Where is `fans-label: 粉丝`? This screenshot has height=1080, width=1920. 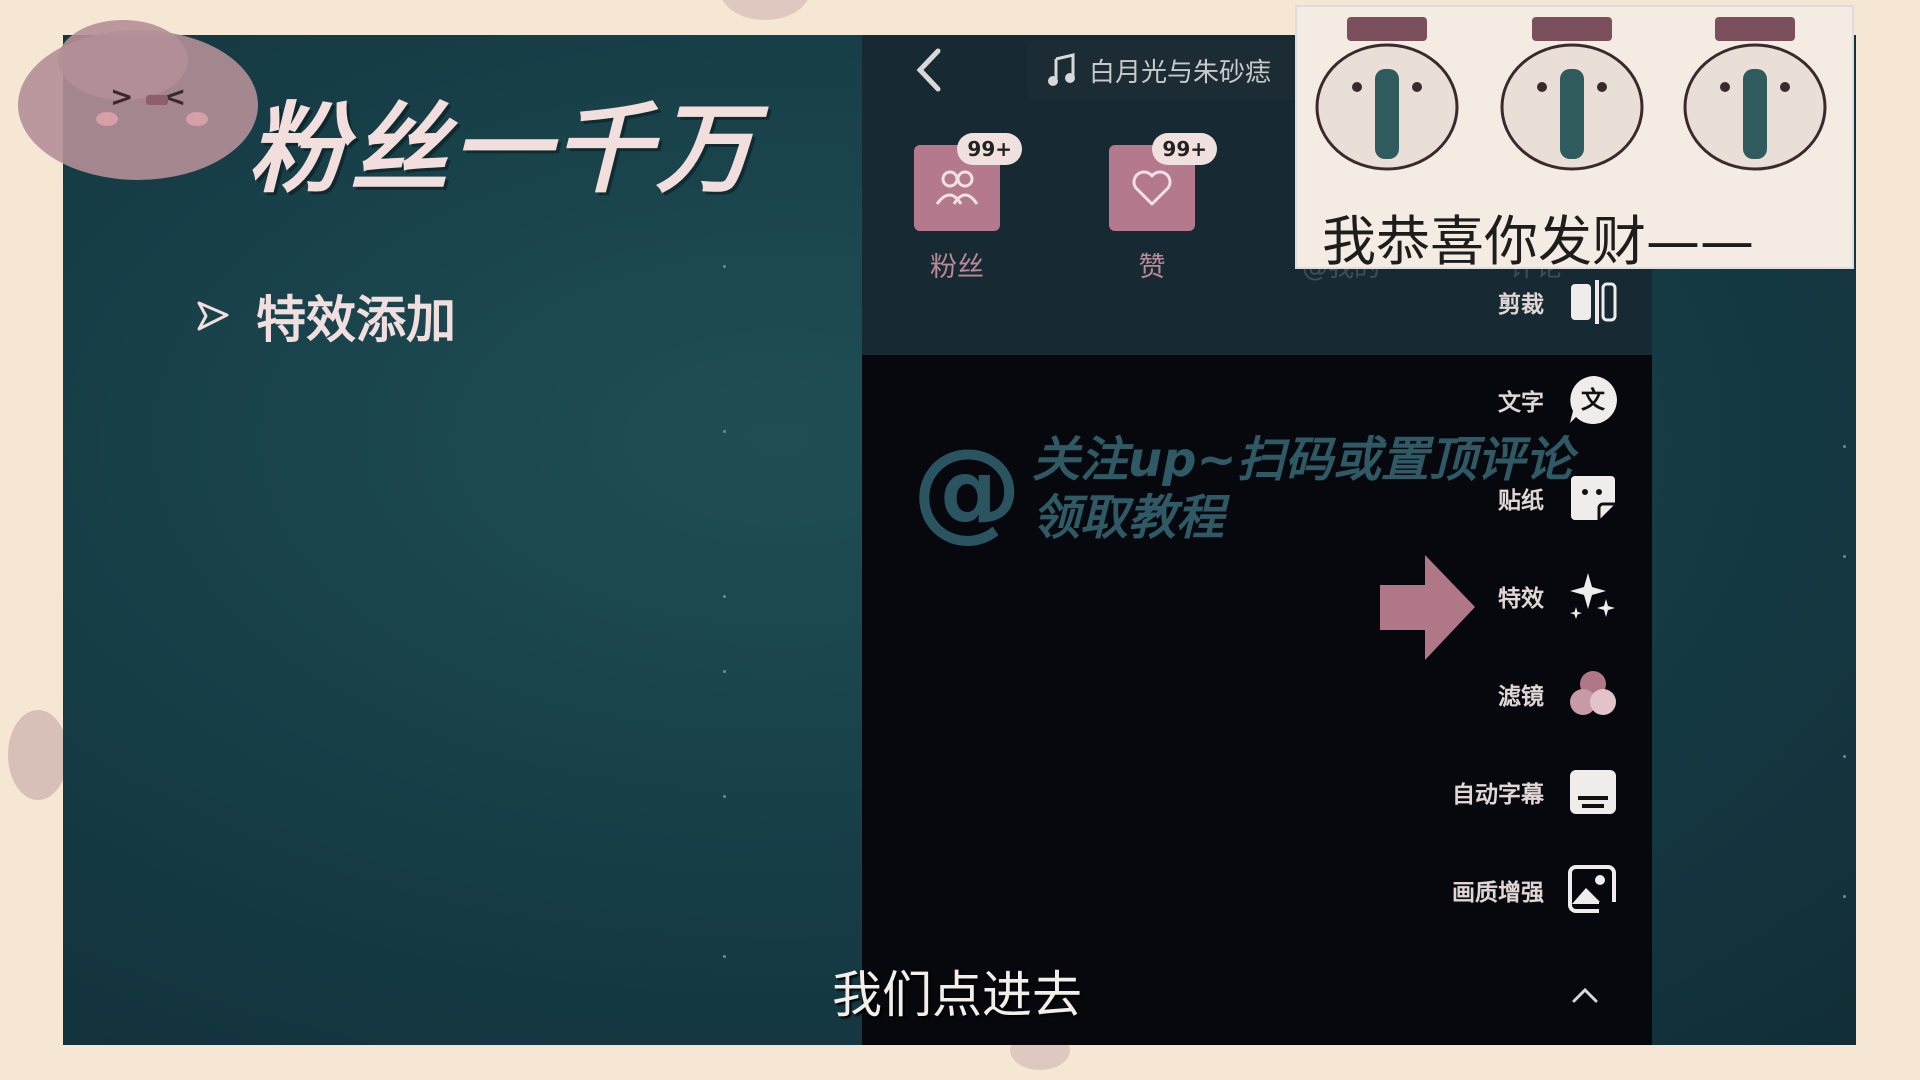 fans-label: 粉丝 is located at coordinates (957, 267).